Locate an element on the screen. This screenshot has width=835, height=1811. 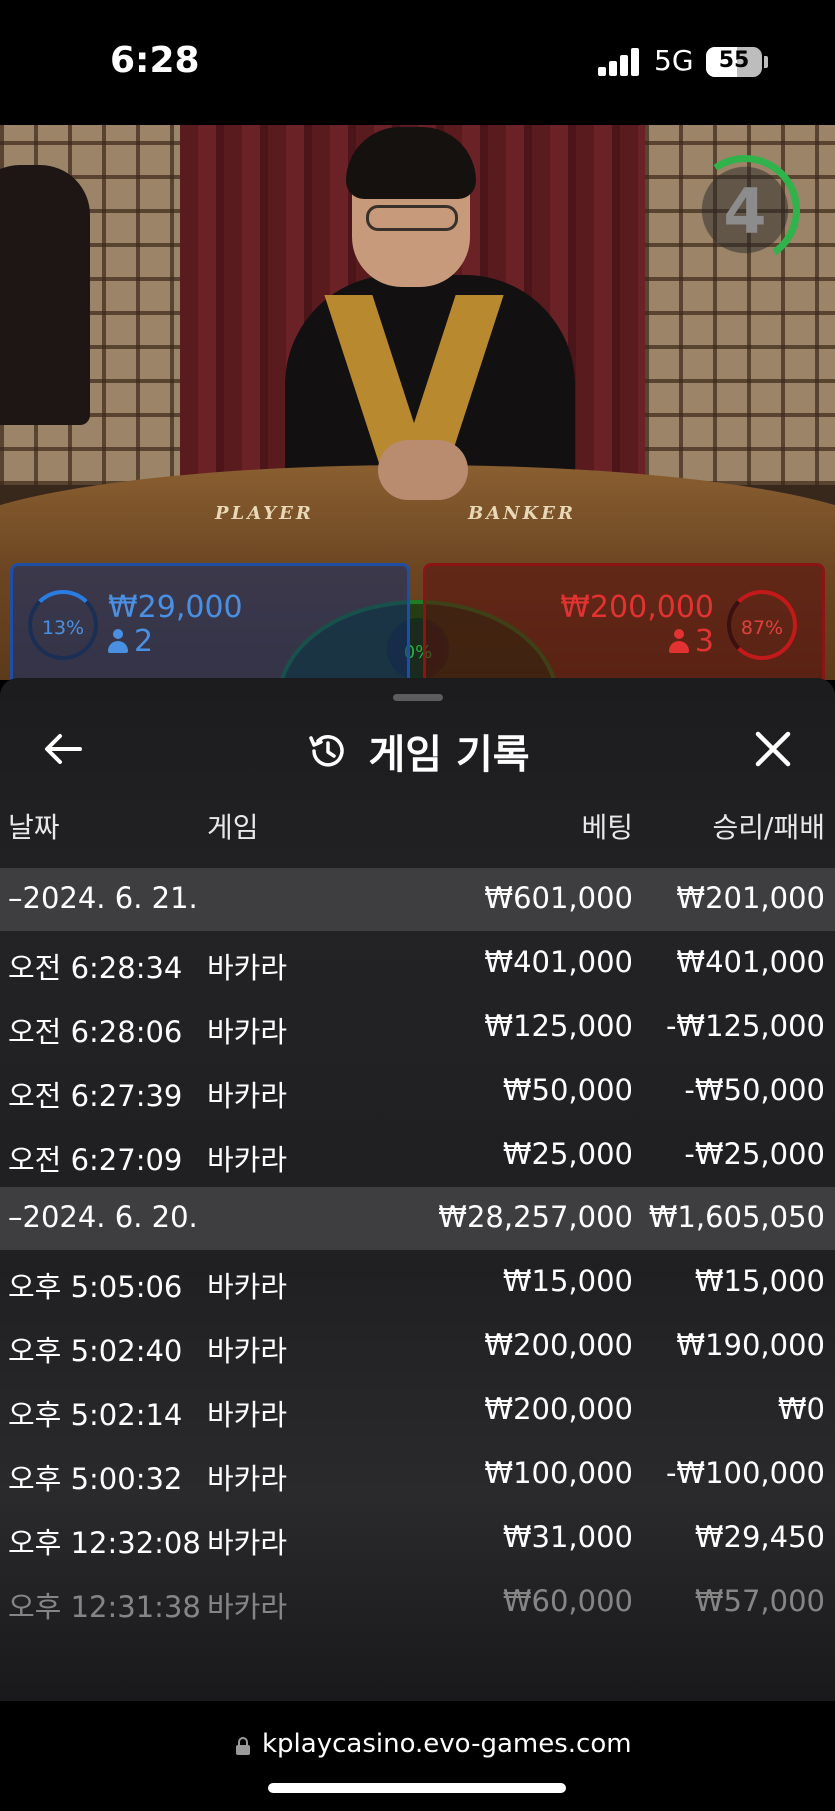
history-row: 오후 5:02:40 바카라 ₩200,000 ₩190,000 is located at coordinates (417, 1346).